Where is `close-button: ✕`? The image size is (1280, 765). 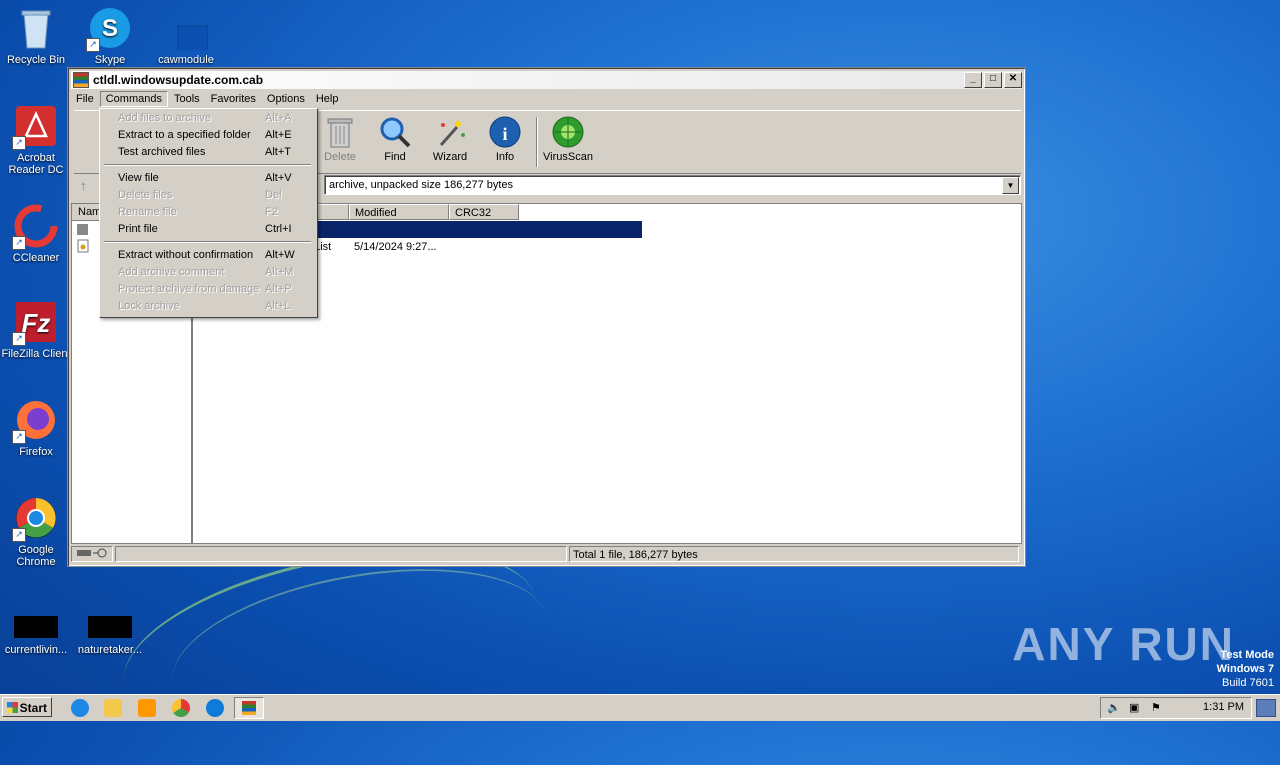
close-button: ✕ is located at coordinates (1013, 80).